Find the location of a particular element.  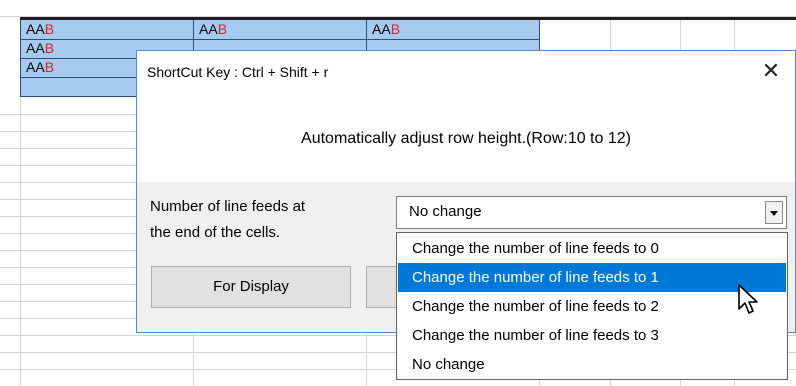

close-icon: ✕ is located at coordinates (771, 71).